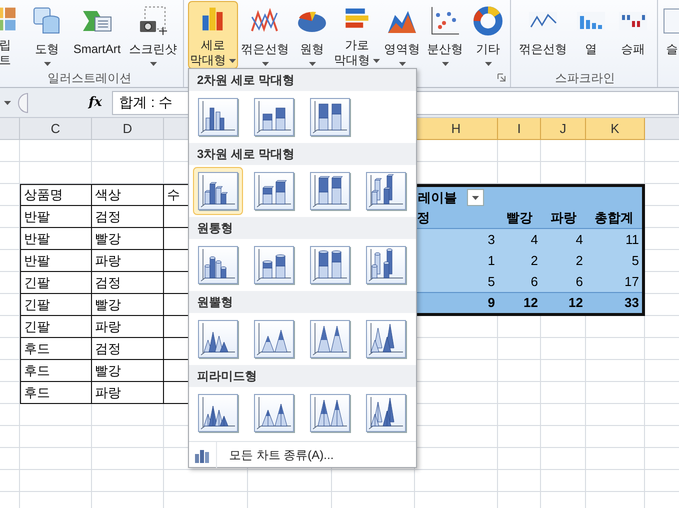 This screenshot has height=508, width=679. What do you see at coordinates (47, 35) in the screenshot?
I see `ribbon-button: 도형` at bounding box center [47, 35].